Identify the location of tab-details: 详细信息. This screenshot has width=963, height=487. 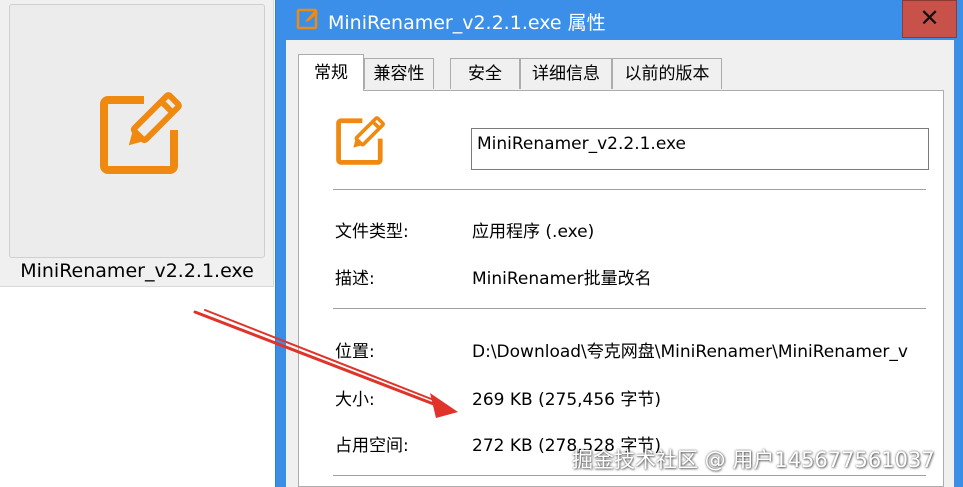
(566, 73).